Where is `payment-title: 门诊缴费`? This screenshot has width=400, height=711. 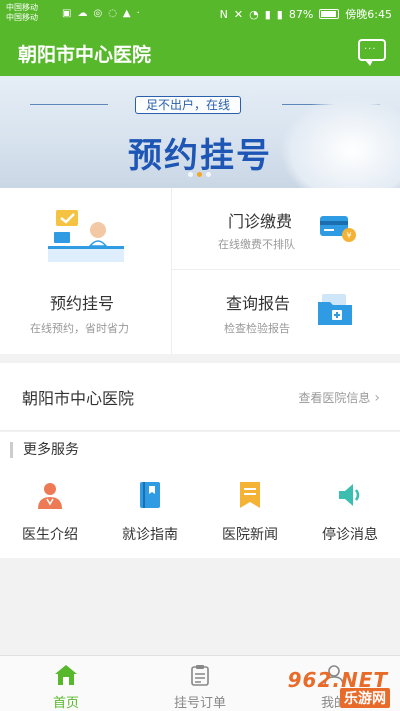 payment-title: 门诊缴费 is located at coordinates (260, 221).